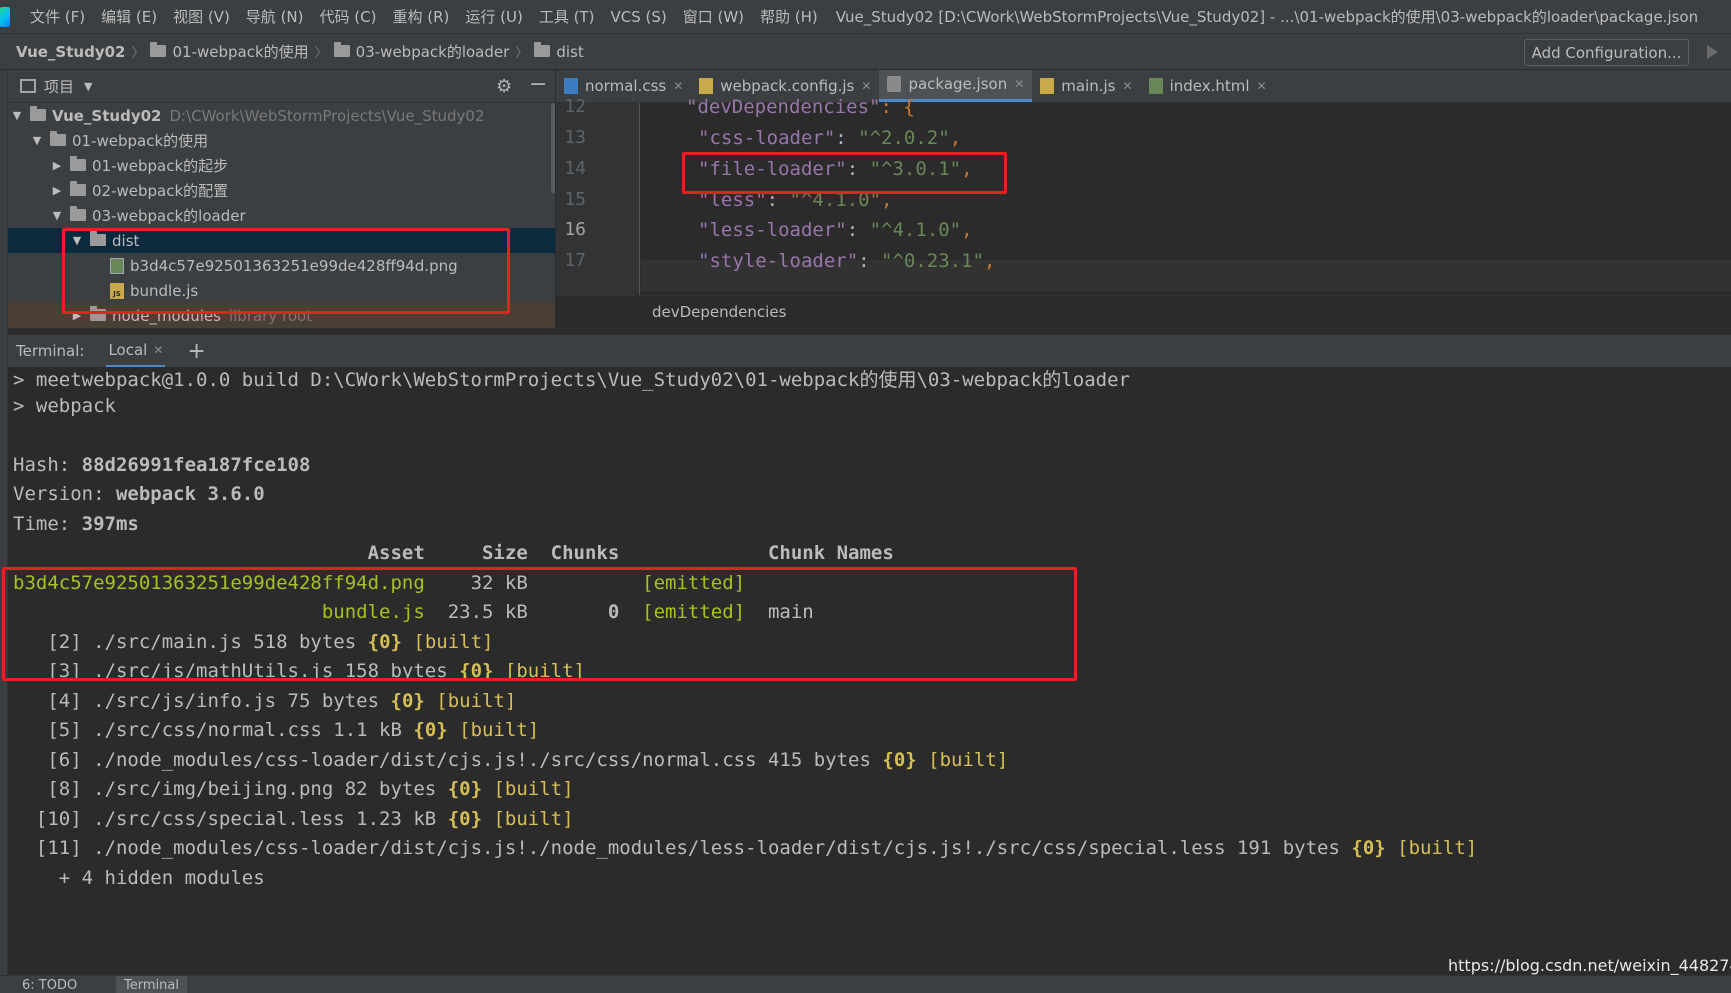 The image size is (1731, 993). What do you see at coordinates (869, 351) in the screenshot?
I see `terminal-header: Terminal: Local ✕ +` at bounding box center [869, 351].